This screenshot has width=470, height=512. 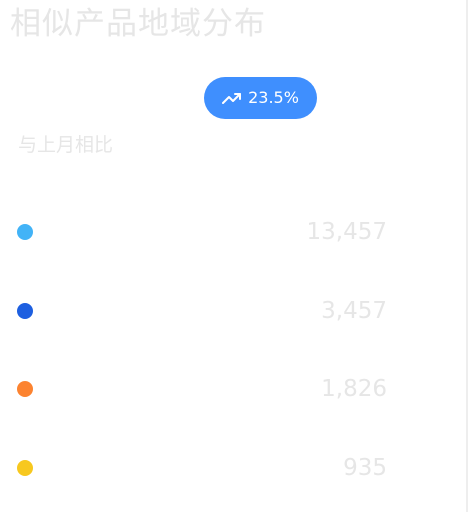 I want to click on comparison-label: 与上月相比, so click(x=66, y=145).